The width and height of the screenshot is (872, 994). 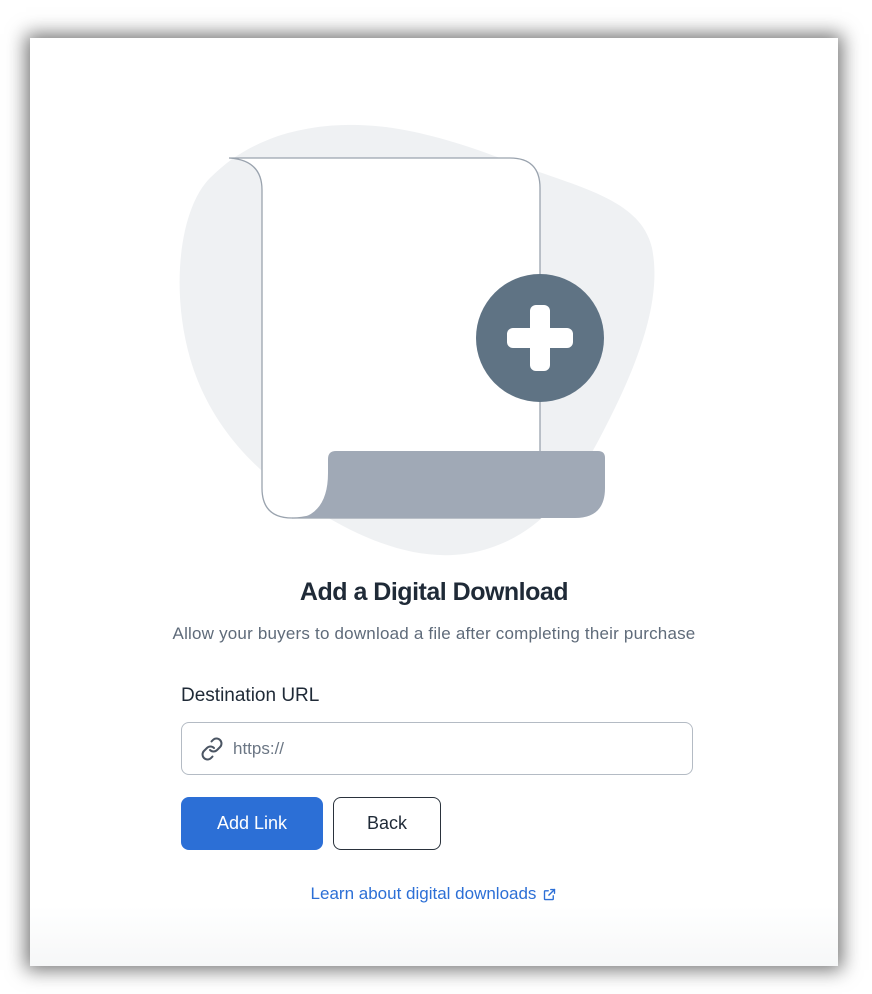 I want to click on learn-digital-downloads-link: Learn about digital downloads, so click(x=434, y=894).